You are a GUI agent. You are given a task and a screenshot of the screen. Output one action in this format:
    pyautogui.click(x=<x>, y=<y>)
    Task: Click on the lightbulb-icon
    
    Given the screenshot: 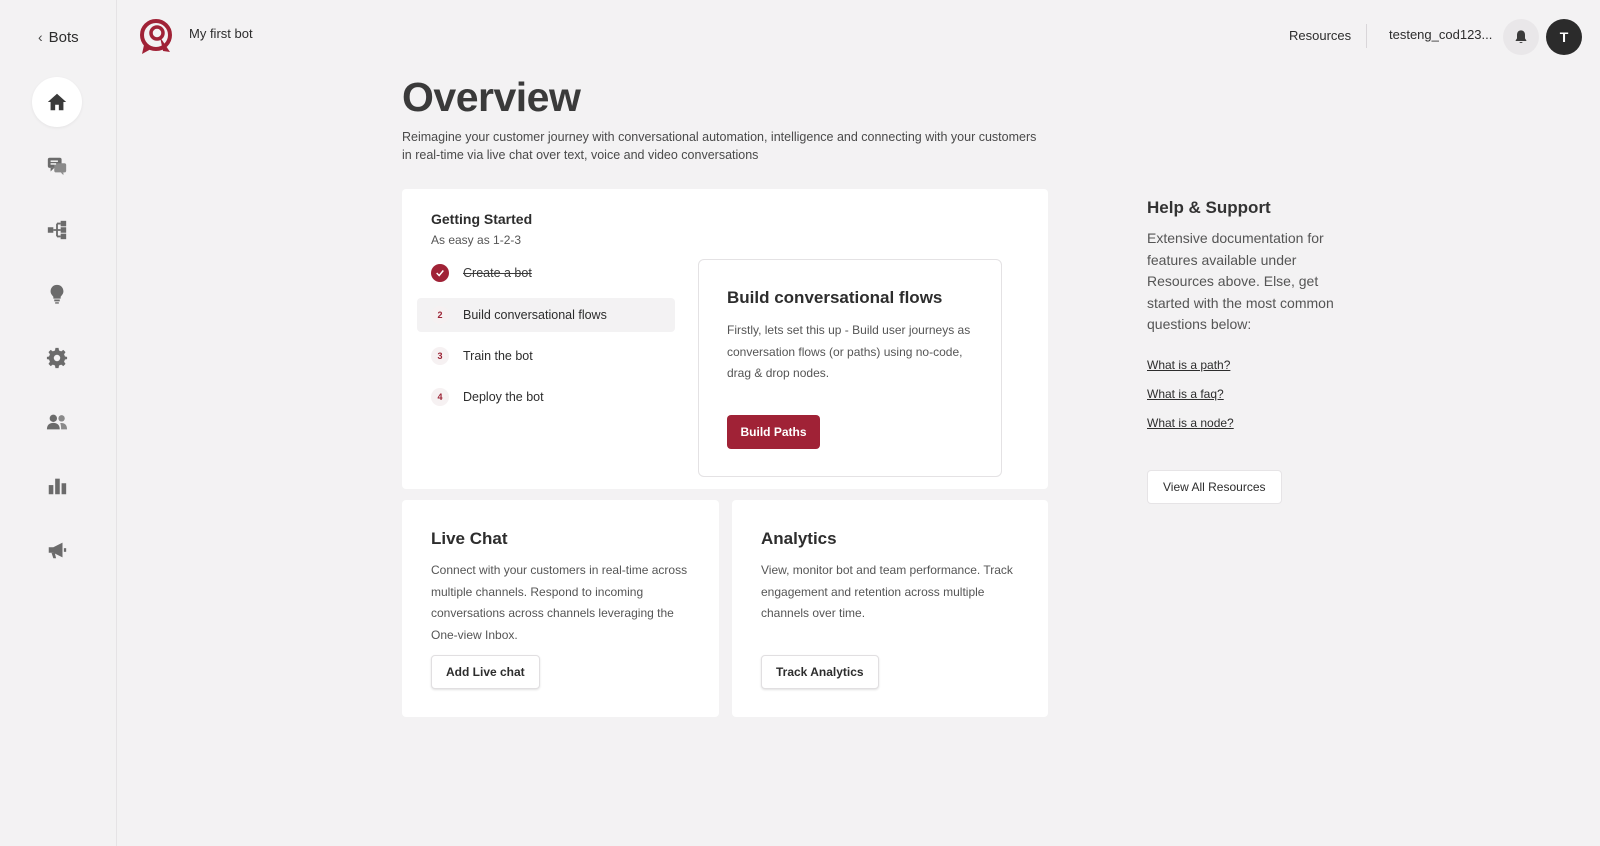 What is the action you would take?
    pyautogui.click(x=57, y=294)
    